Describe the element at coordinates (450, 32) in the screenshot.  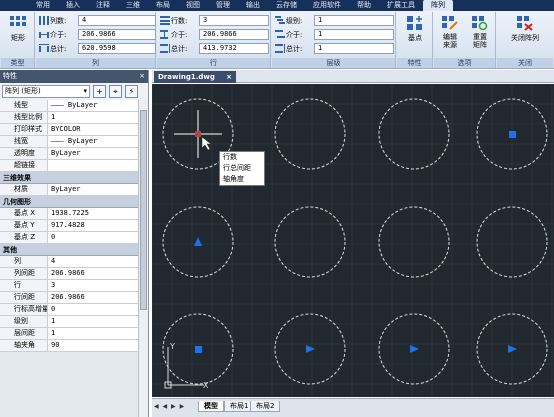
I see `edit-source-button: 编辑 来源` at that location.